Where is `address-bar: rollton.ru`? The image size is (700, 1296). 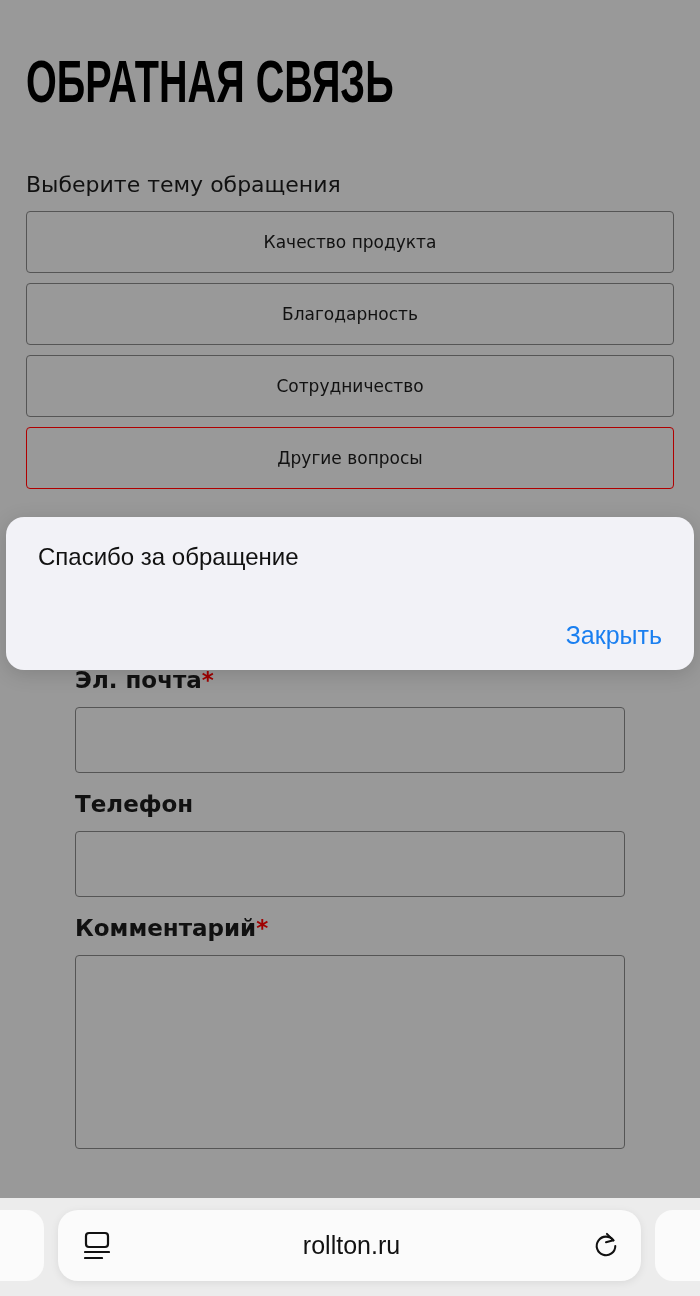
address-bar: rollton.ru is located at coordinates (349, 1245).